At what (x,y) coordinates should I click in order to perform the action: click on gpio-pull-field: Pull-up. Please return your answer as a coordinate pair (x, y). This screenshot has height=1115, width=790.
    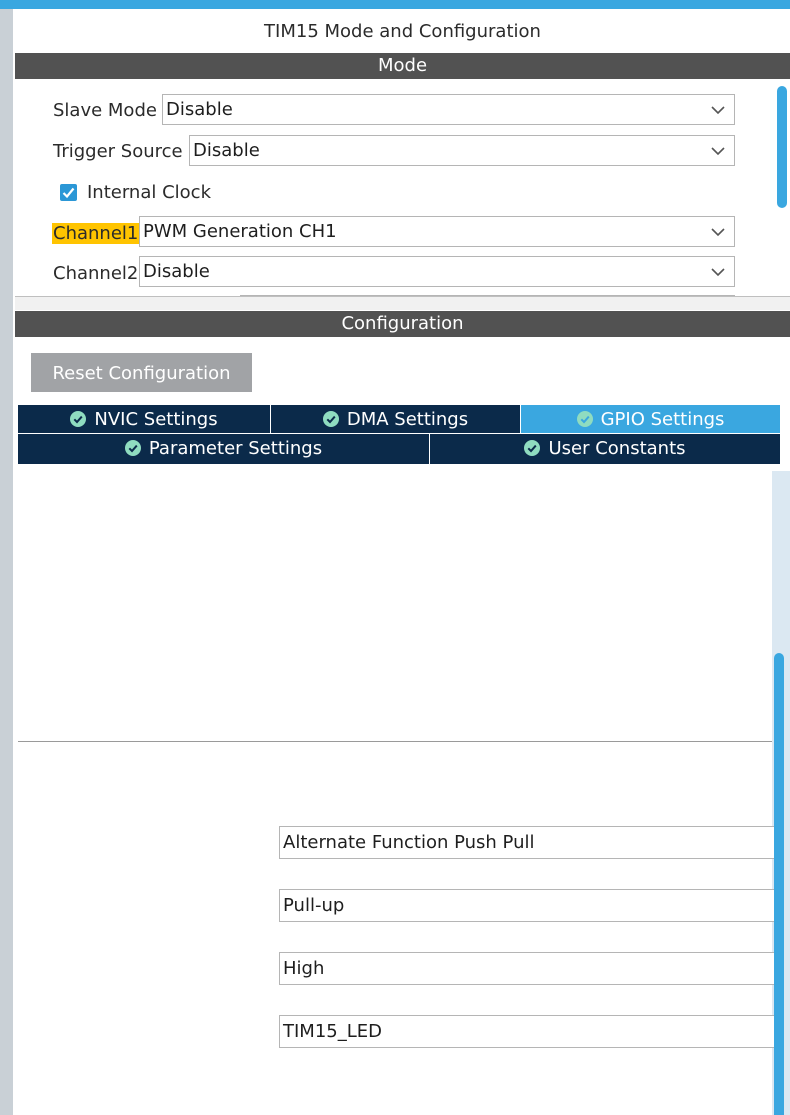
    Looking at the image, I should click on (526, 905).